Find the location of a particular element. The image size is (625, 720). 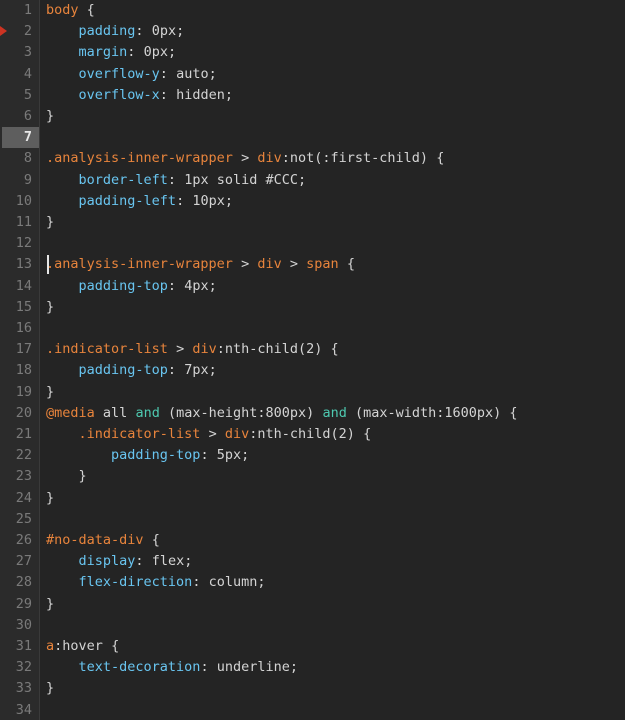

line-number: 5 is located at coordinates (16, 95).